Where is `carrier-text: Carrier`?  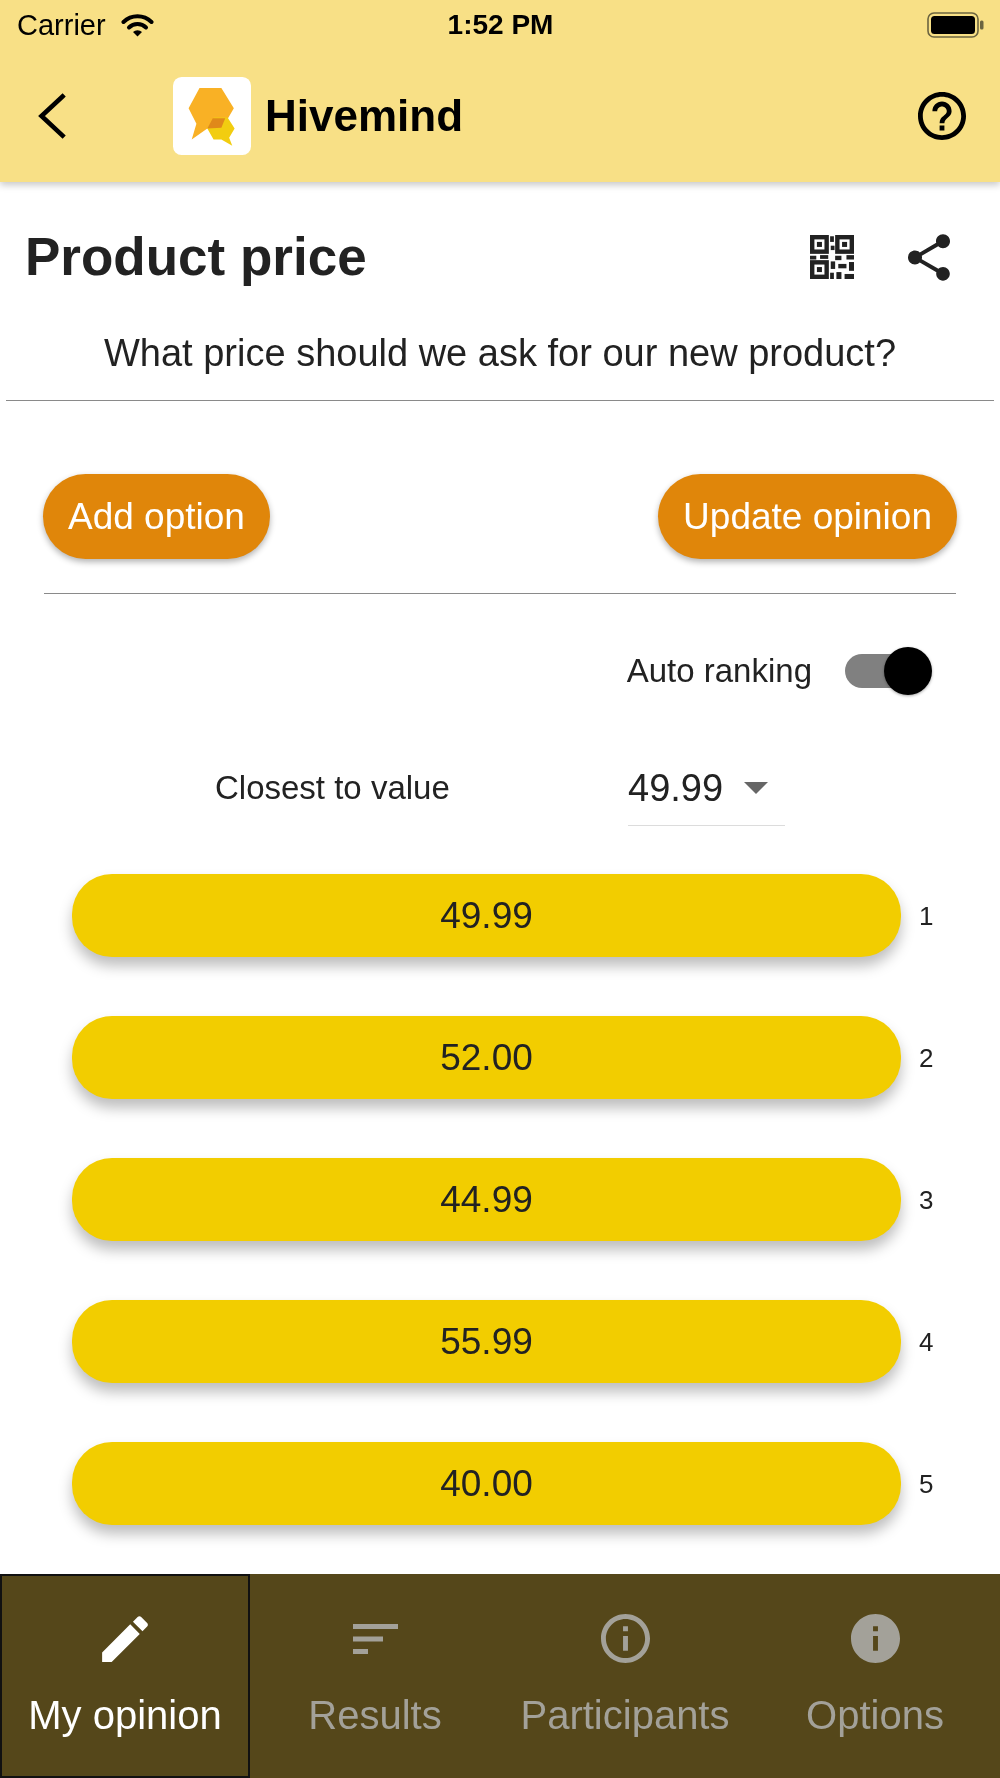
carrier-text: Carrier is located at coordinates (61, 25).